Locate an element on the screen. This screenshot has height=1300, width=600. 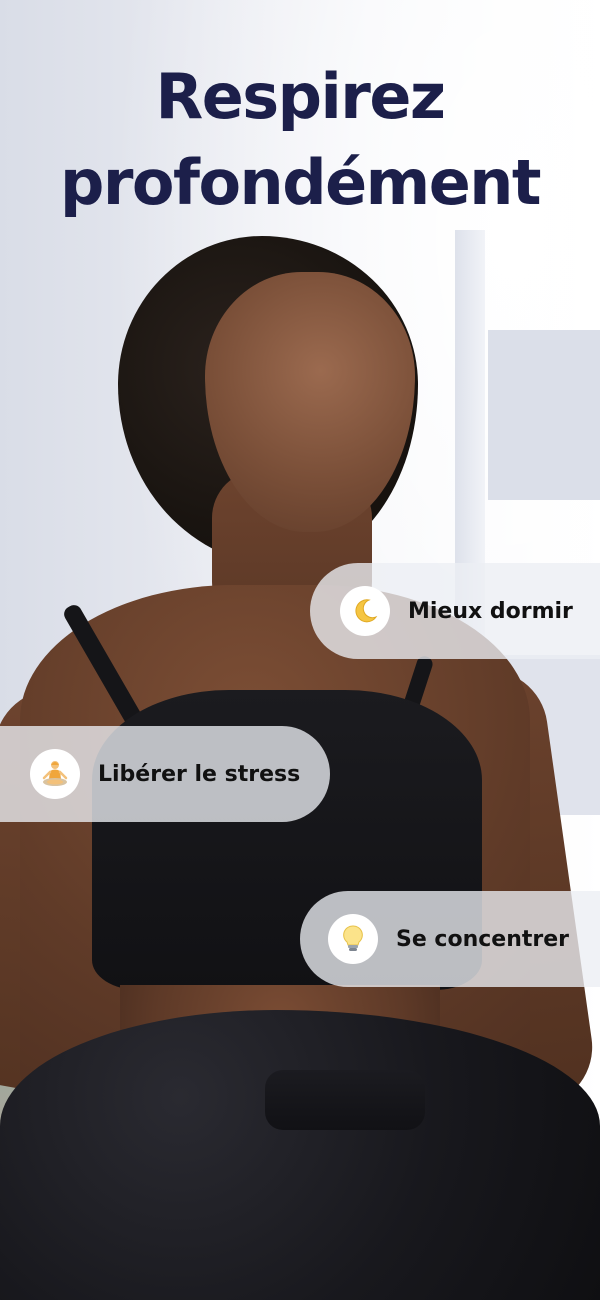
crescent-moon-icon is located at coordinates (365, 611).